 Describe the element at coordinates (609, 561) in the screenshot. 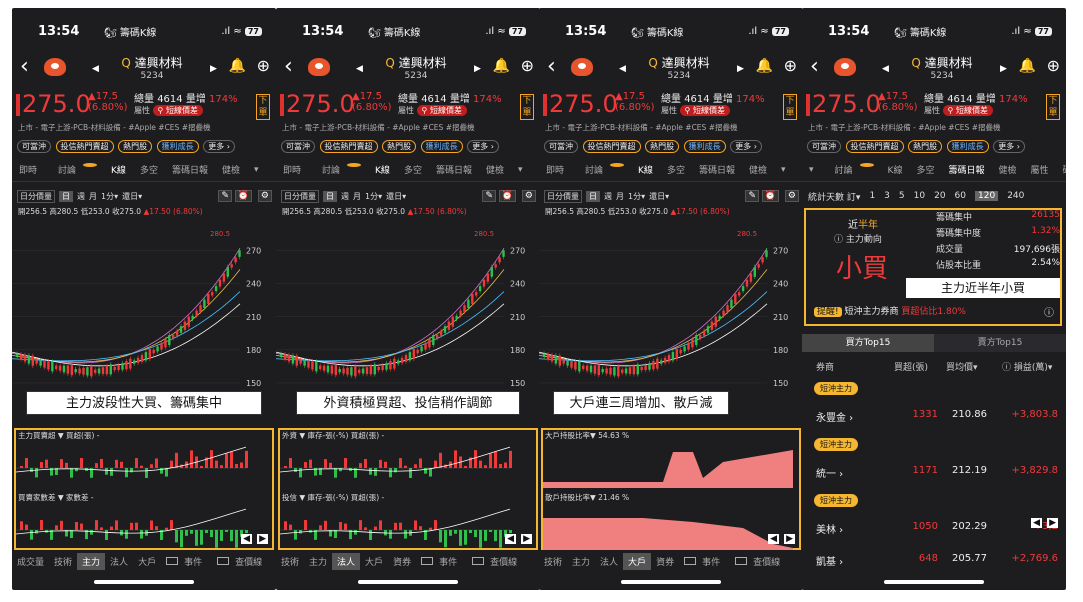

I see `bottom-tab: 法人` at that location.